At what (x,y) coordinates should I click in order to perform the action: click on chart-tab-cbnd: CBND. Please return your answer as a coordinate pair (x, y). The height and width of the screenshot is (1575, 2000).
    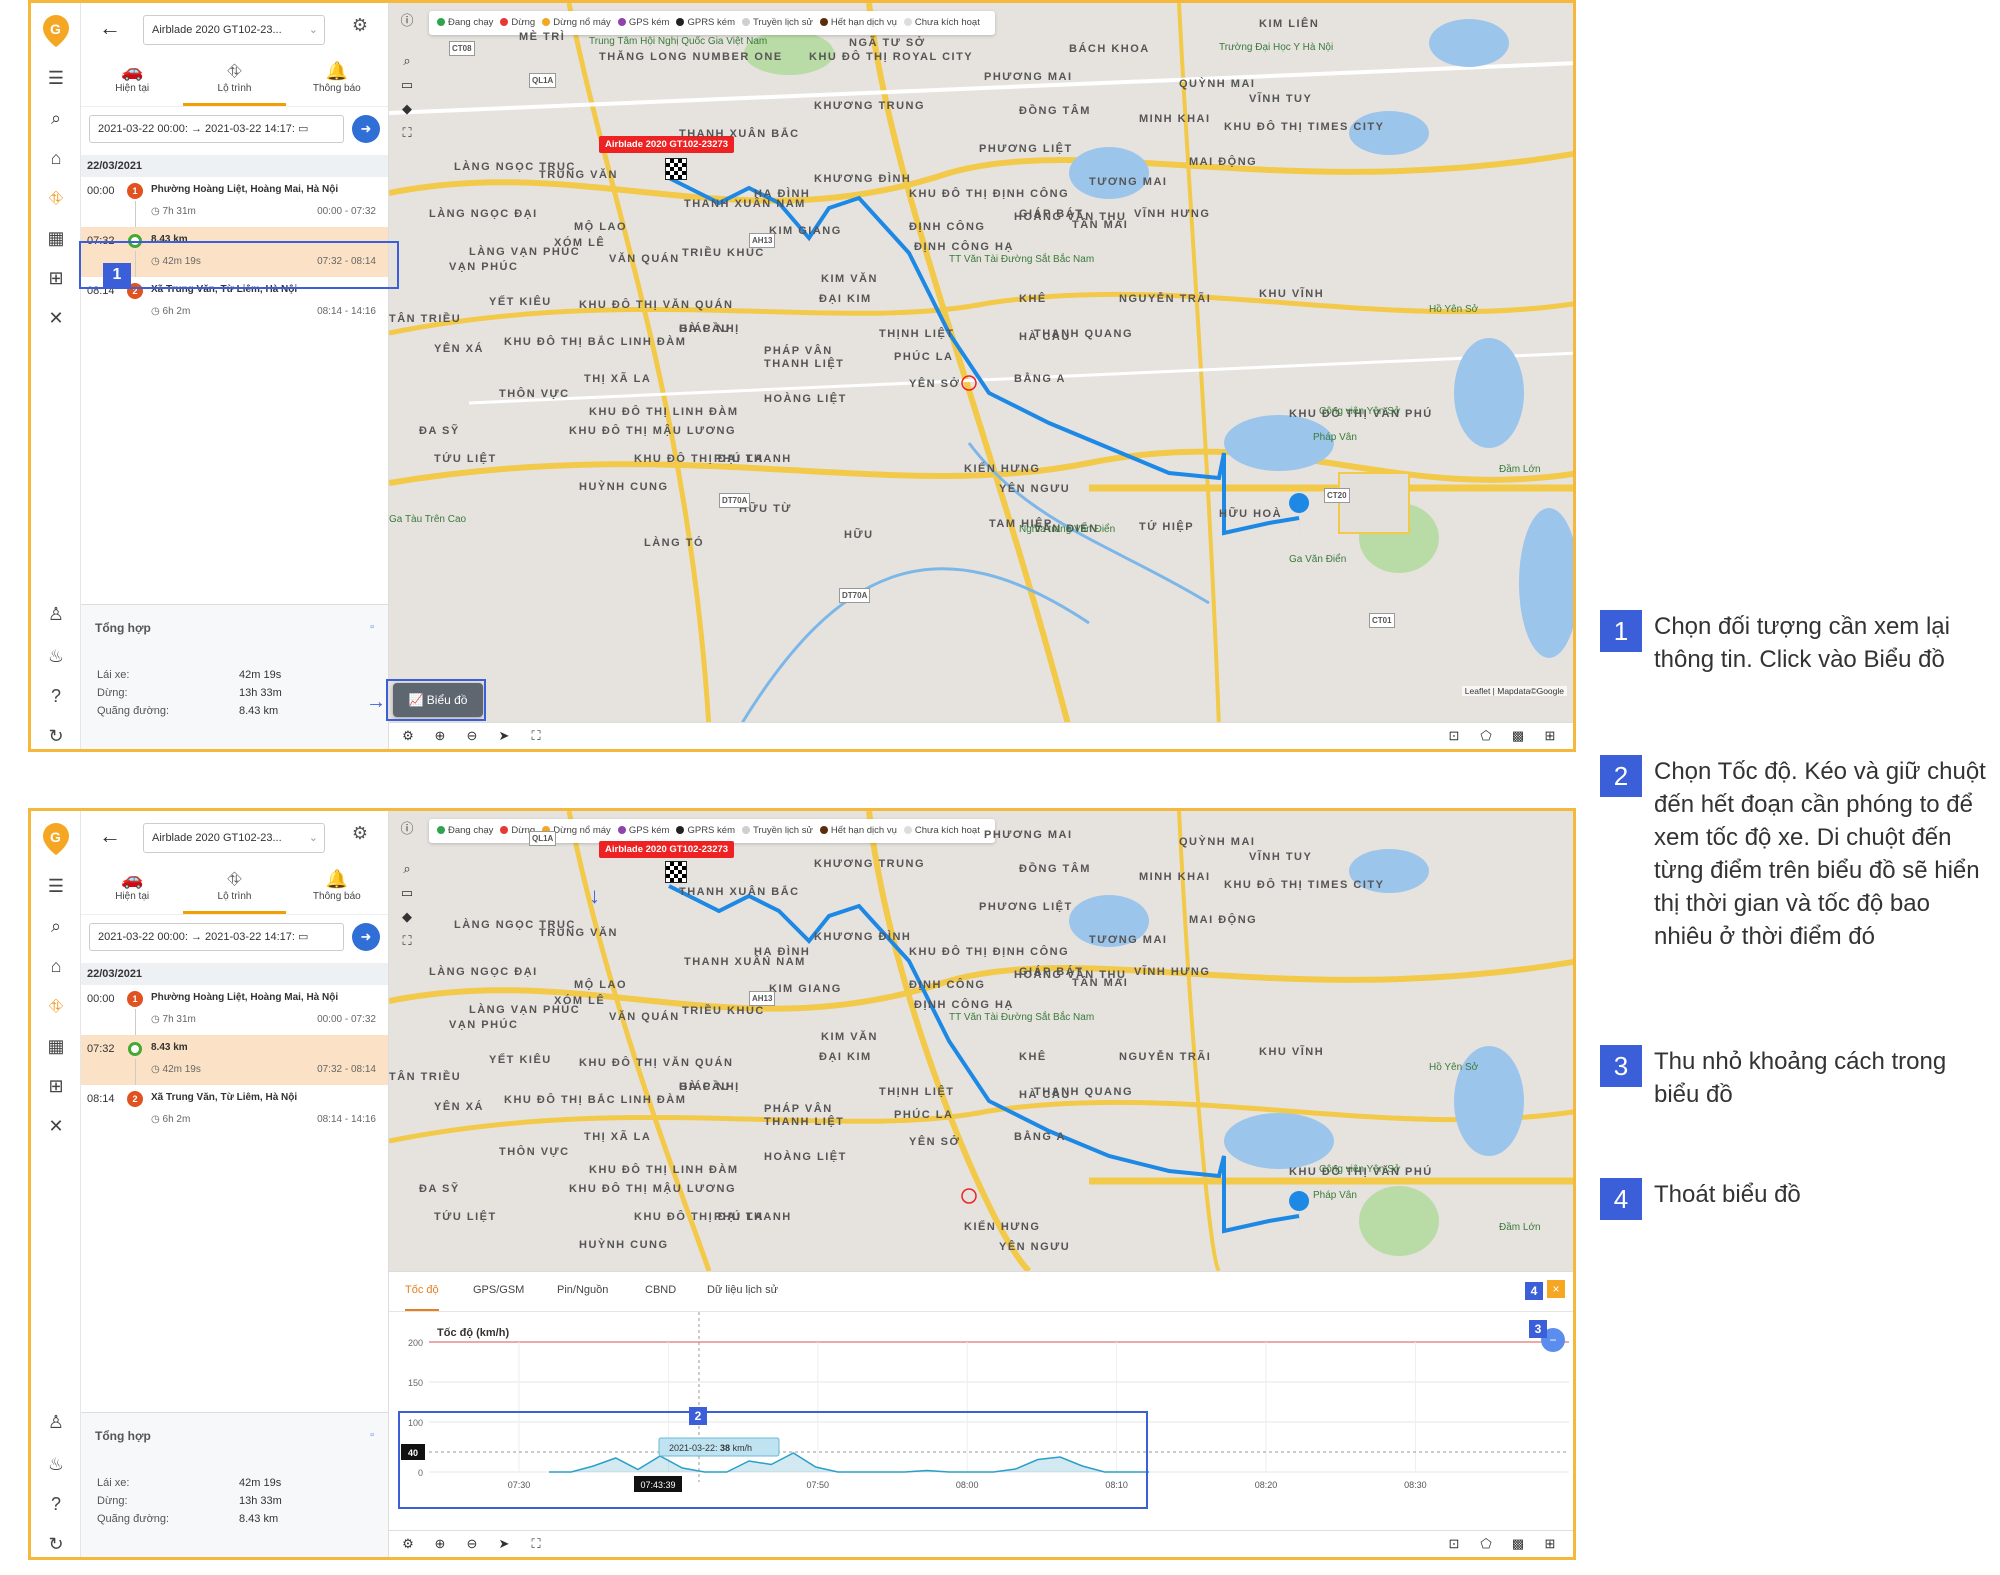
    Looking at the image, I should click on (660, 1290).